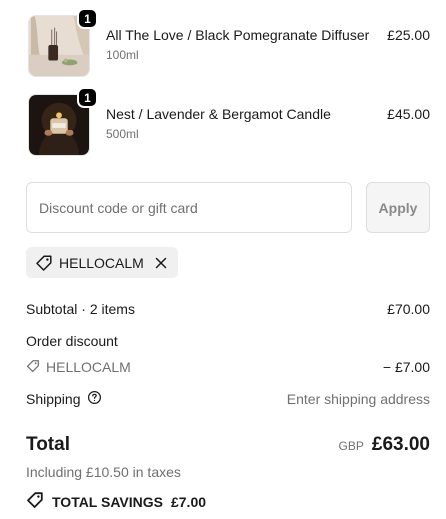  I want to click on subtotal-row: Subtotal · 2 items £70.00, so click(228, 309).